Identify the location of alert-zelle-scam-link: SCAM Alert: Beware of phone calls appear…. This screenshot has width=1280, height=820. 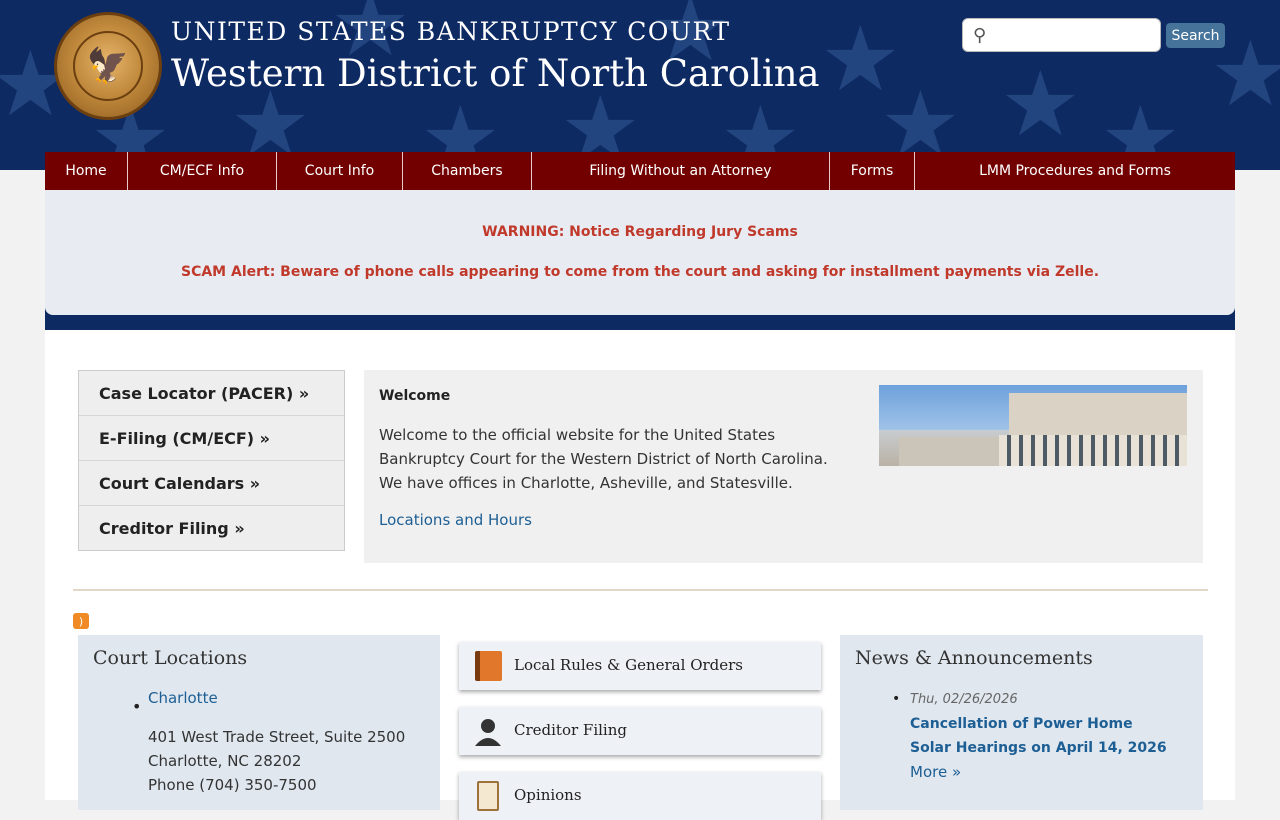
(640, 272).